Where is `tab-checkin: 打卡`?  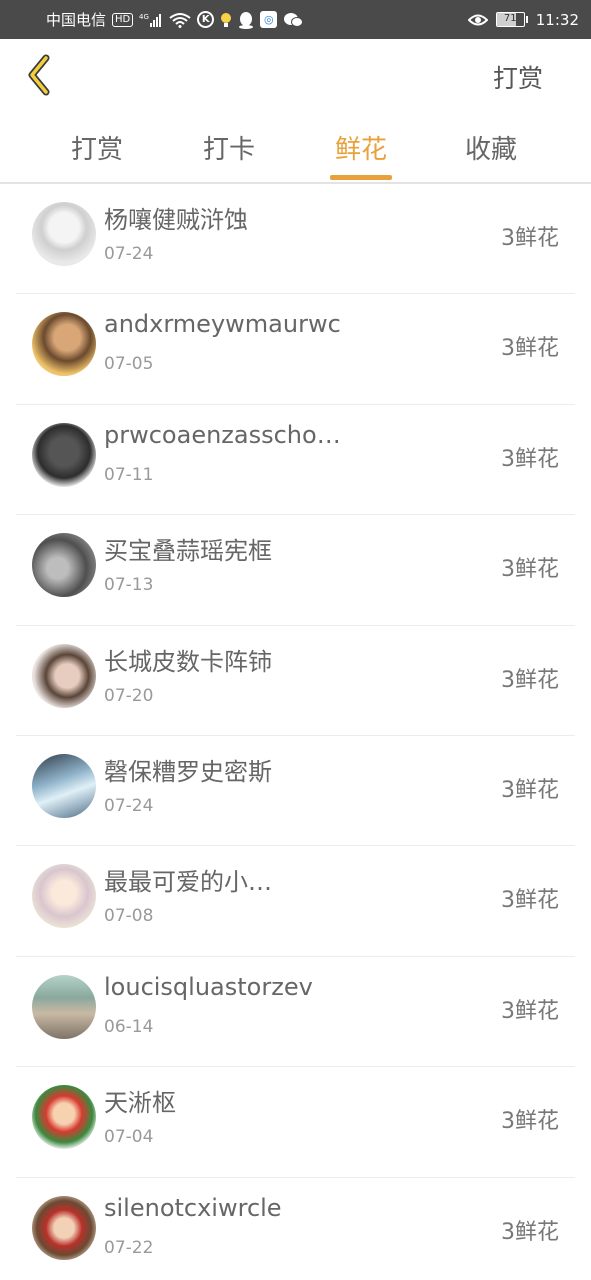
tab-checkin: 打卡 is located at coordinates (229, 147).